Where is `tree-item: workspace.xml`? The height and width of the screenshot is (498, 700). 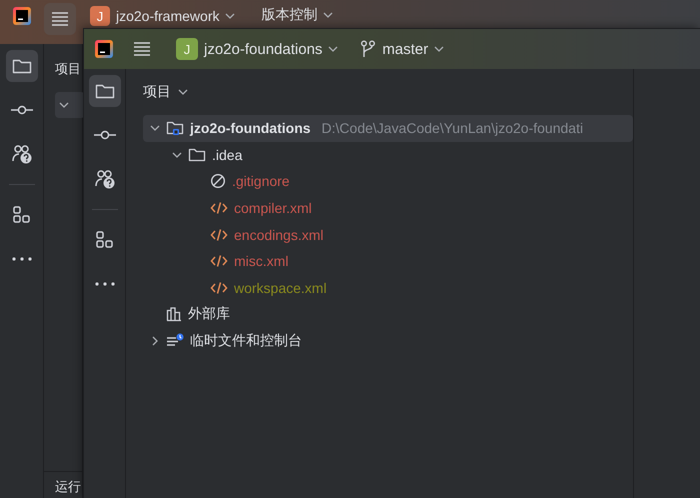 tree-item: workspace.xml is located at coordinates (388, 288).